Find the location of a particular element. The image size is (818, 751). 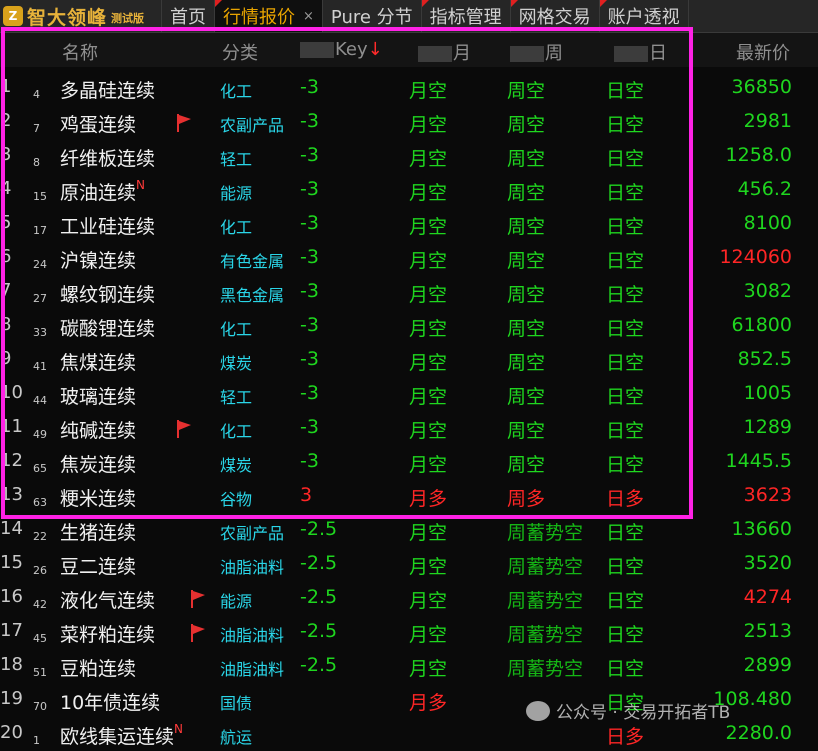

column-header-month: 月 is located at coordinates (444, 52).